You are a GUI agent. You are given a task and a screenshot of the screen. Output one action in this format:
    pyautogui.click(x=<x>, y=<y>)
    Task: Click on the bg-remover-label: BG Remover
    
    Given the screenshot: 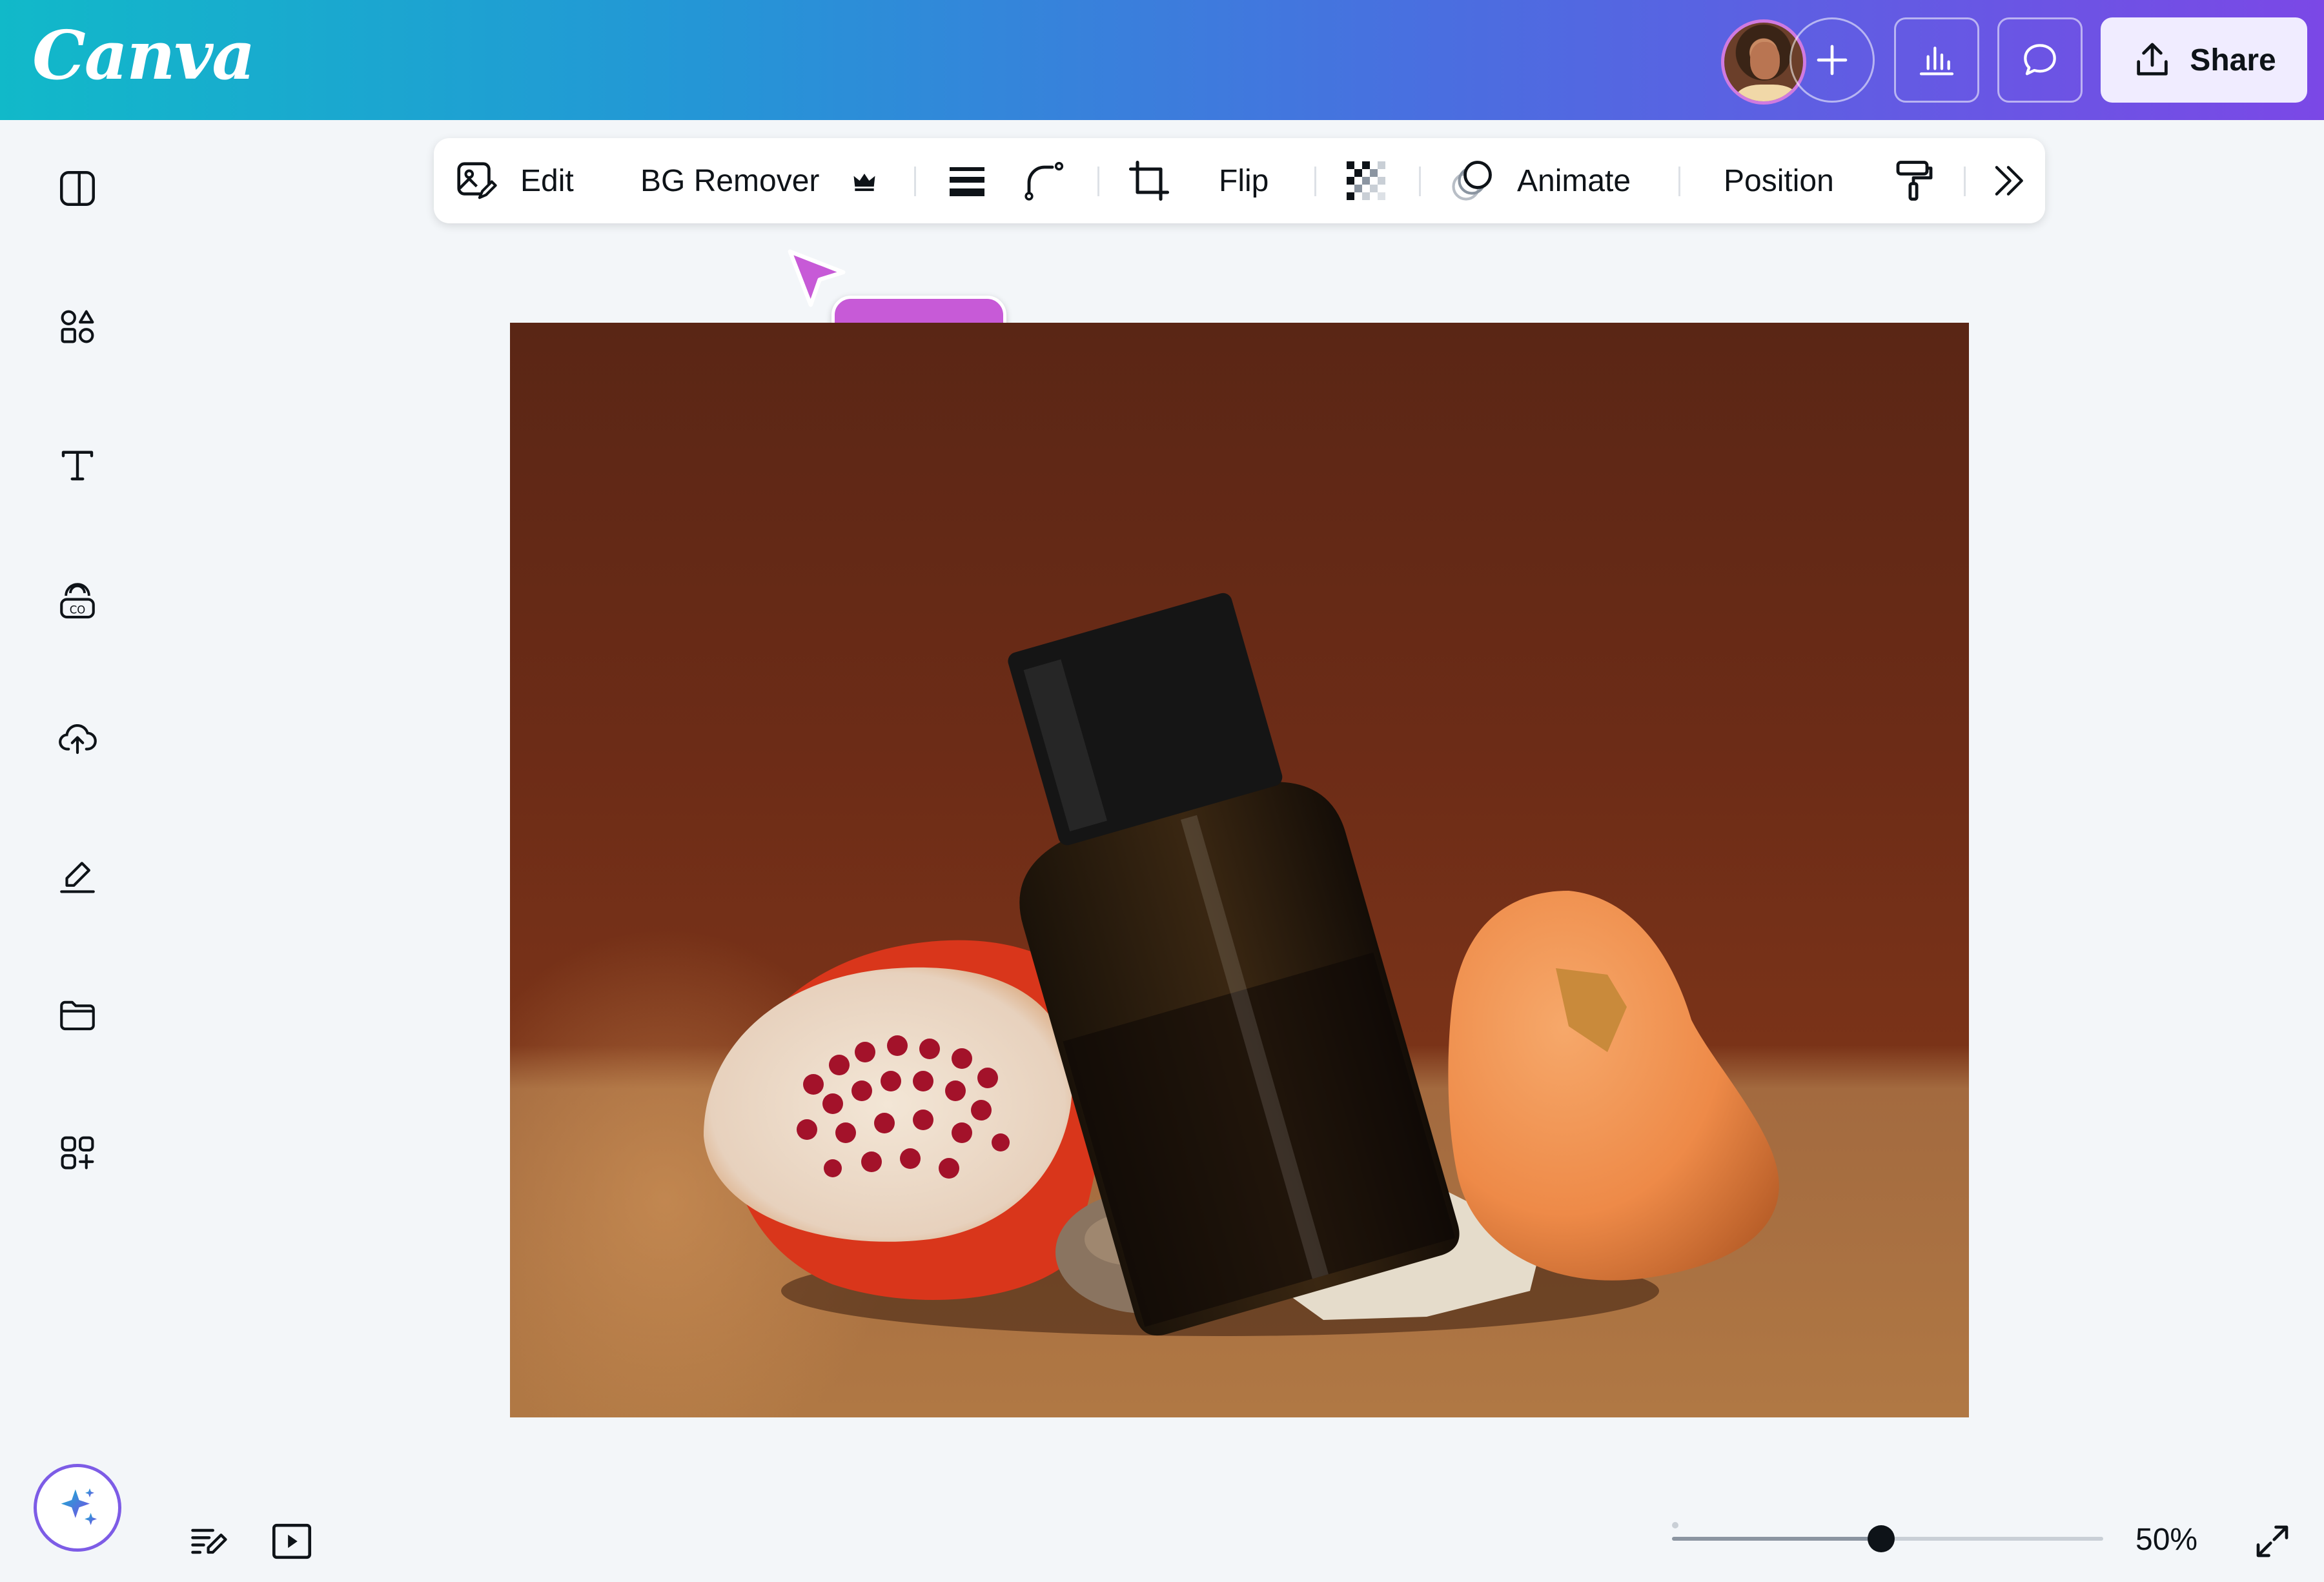 What is the action you would take?
    pyautogui.click(x=730, y=180)
    